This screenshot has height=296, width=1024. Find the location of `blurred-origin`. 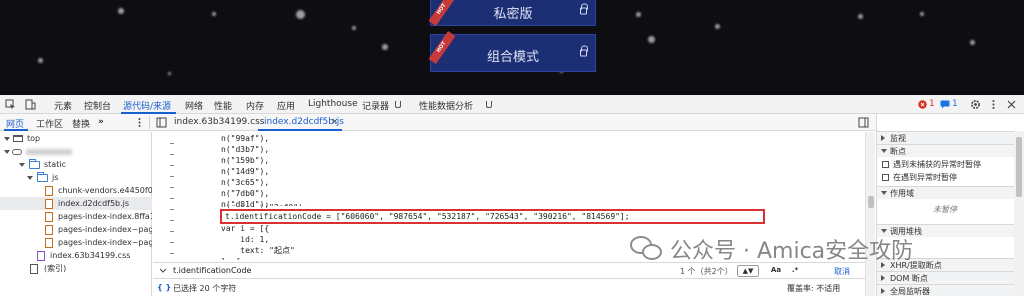

blurred-origin is located at coordinates (49, 152).